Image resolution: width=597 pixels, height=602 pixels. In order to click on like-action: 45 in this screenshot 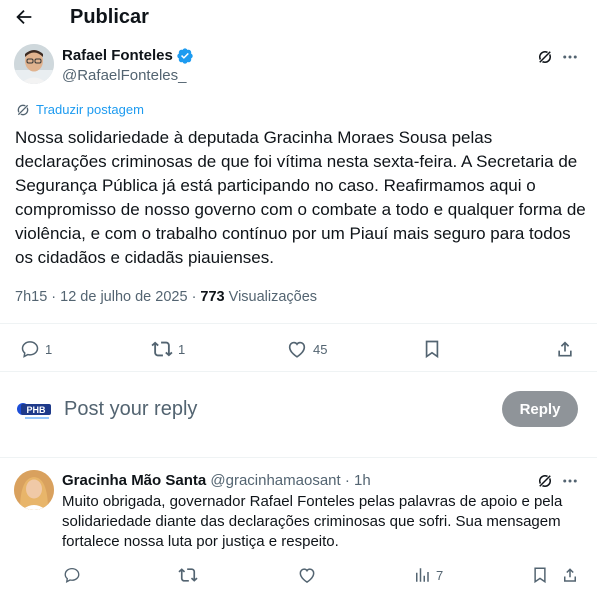, I will do `click(306, 349)`.